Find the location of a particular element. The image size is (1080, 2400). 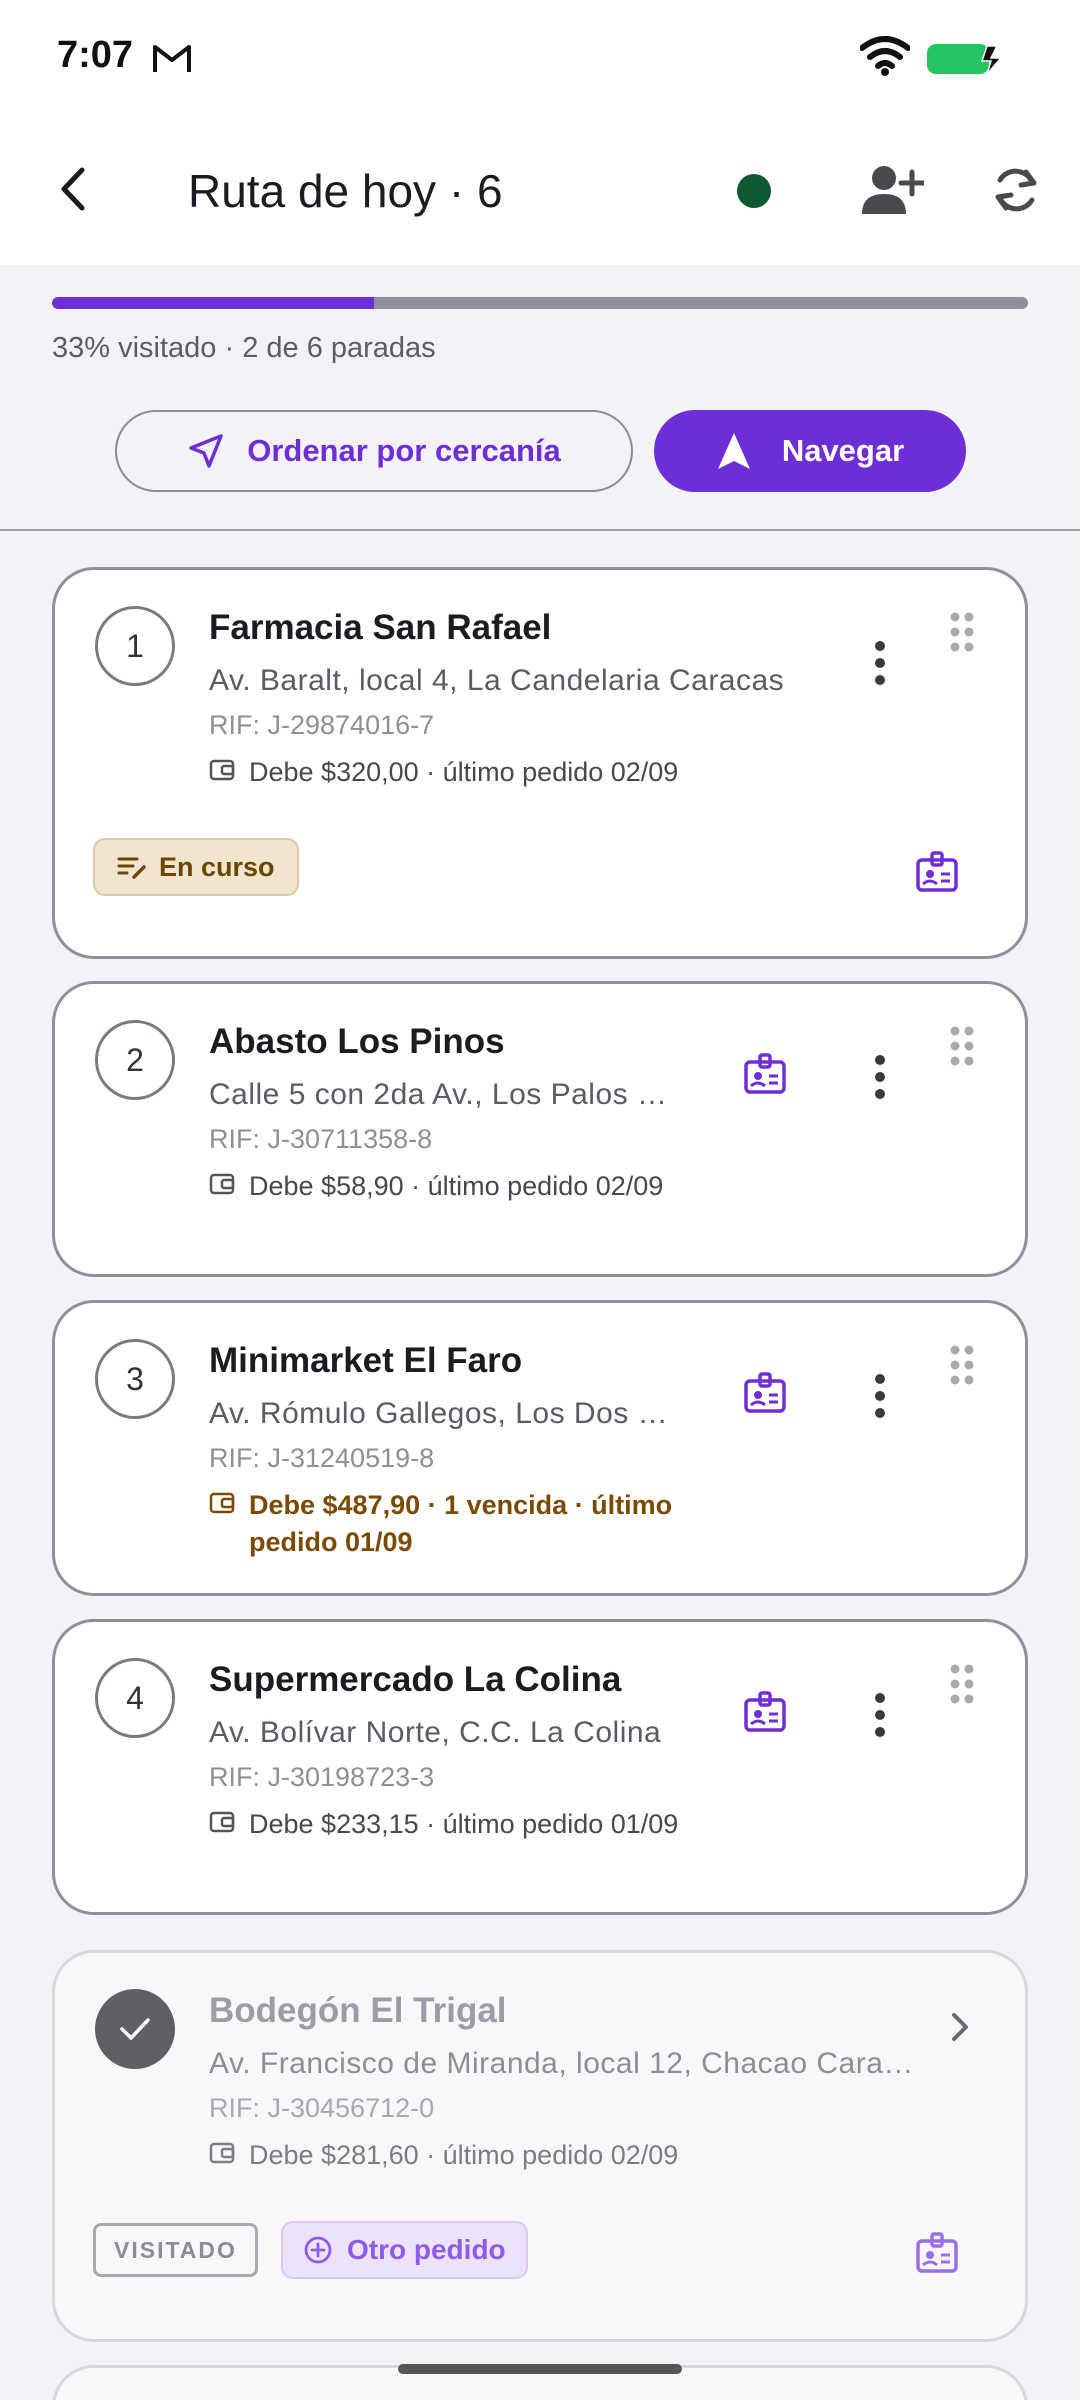

status-chip-label: En curso is located at coordinates (217, 866).